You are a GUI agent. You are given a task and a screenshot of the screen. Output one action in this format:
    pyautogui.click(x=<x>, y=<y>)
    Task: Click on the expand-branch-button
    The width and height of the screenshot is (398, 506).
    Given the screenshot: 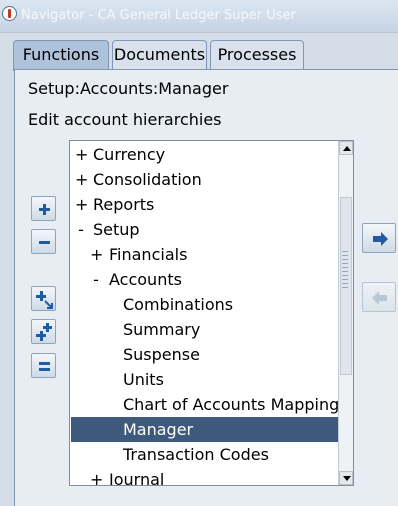 What is the action you would take?
    pyautogui.click(x=43, y=298)
    